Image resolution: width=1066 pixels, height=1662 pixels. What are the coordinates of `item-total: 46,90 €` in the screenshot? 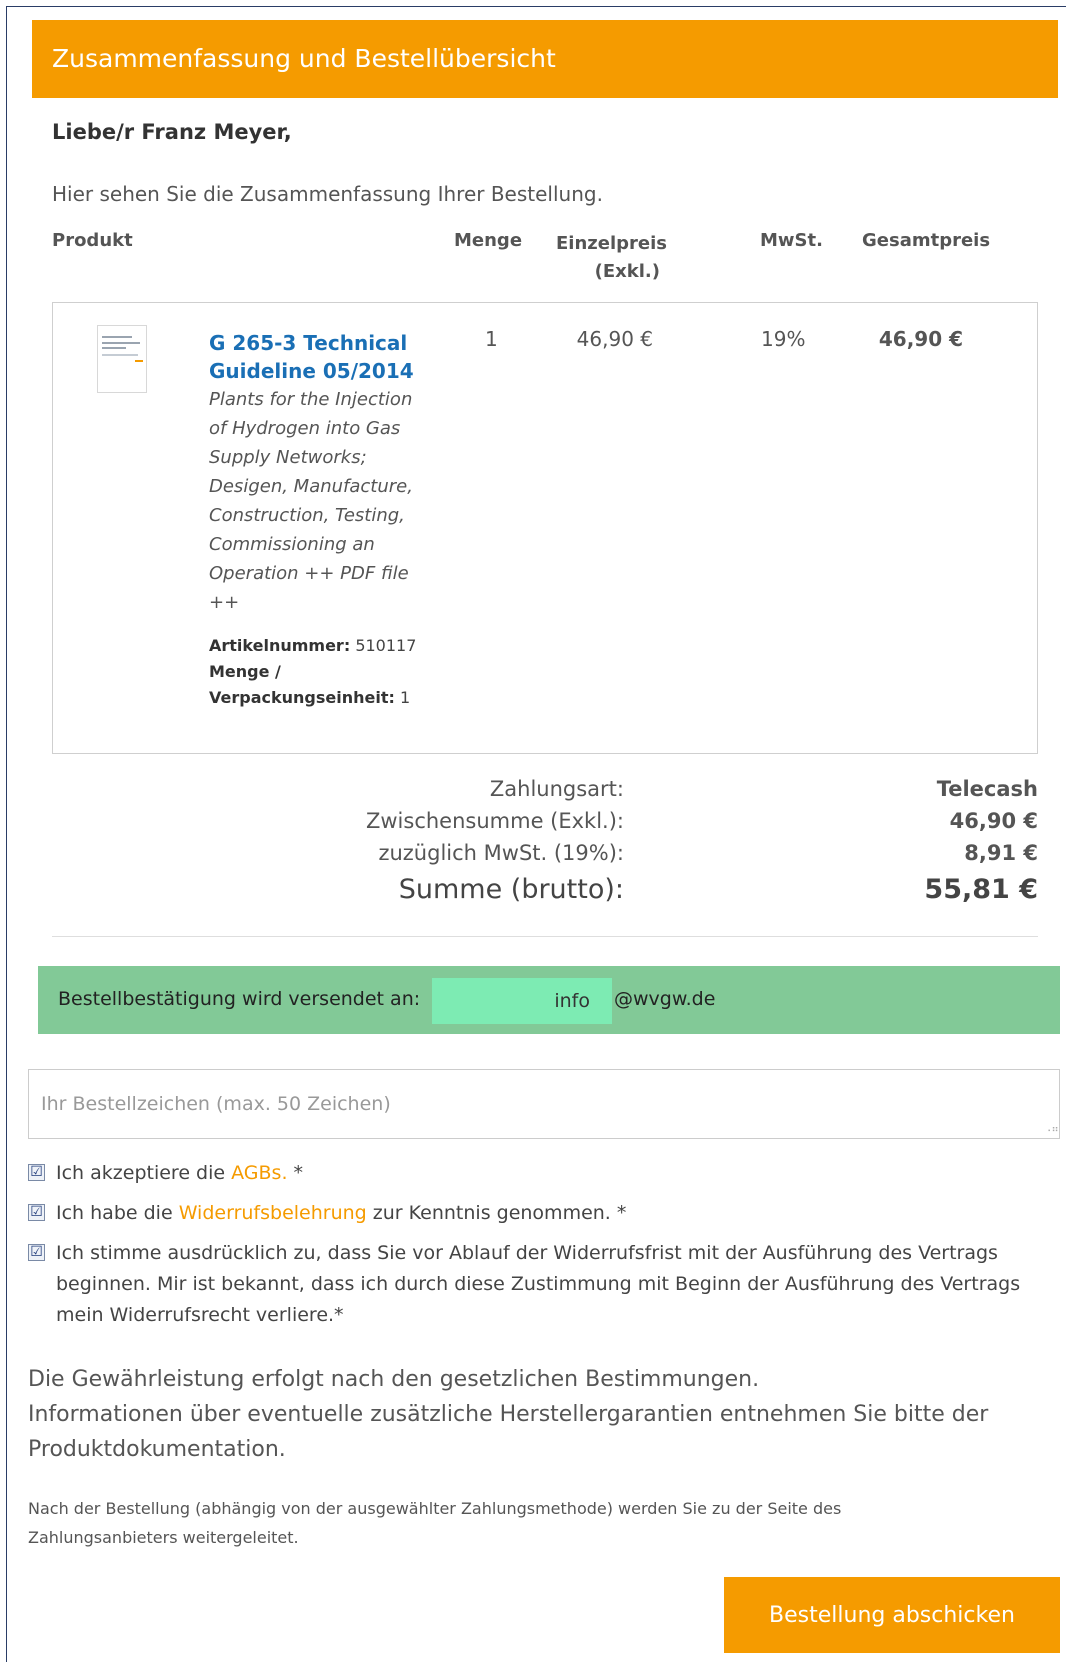 It's located at (920, 339).